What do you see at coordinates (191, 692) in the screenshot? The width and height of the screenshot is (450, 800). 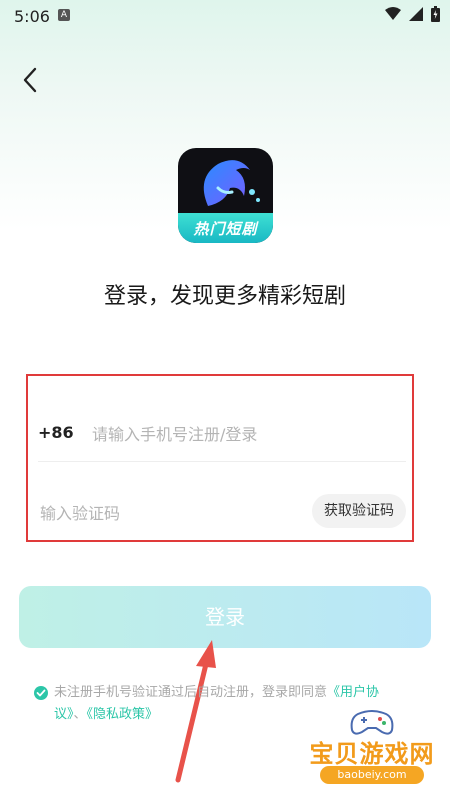 I see `agreement-text: 未注册手机号验证通过后自动注册，登录即同意` at bounding box center [191, 692].